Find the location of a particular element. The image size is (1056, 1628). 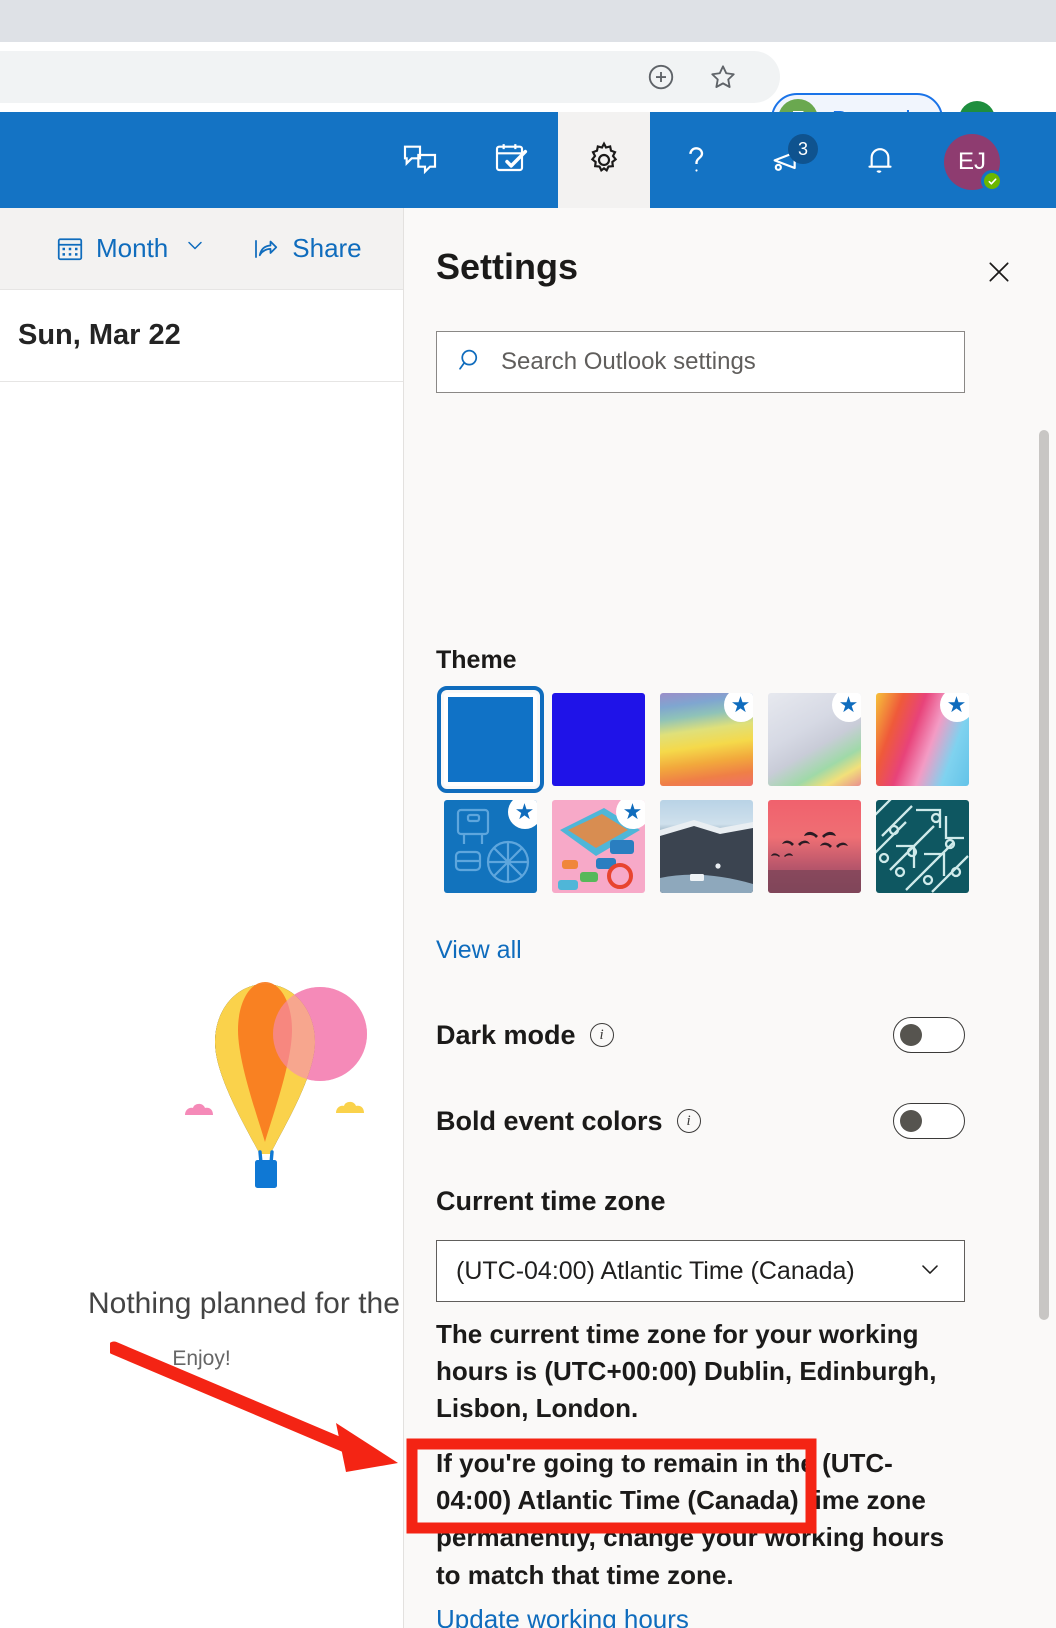

settings-button is located at coordinates (604, 160).